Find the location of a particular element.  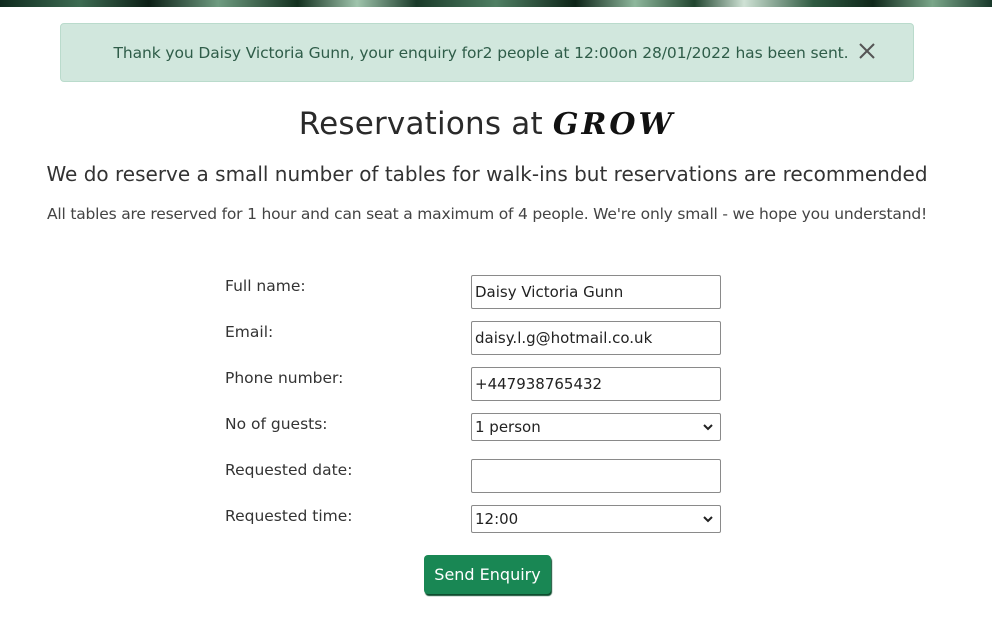

full-name-label: Full name: is located at coordinates (265, 286).